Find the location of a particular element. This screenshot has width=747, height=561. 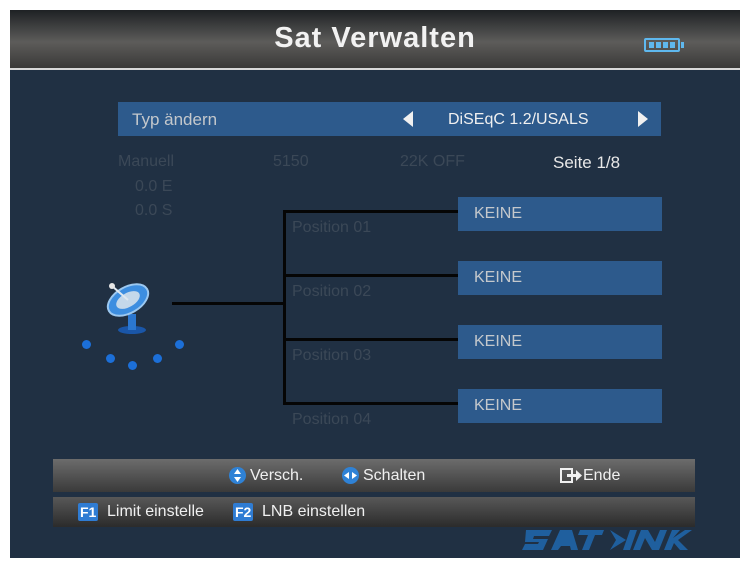

brand-logo-watermark is located at coordinates (607, 540).